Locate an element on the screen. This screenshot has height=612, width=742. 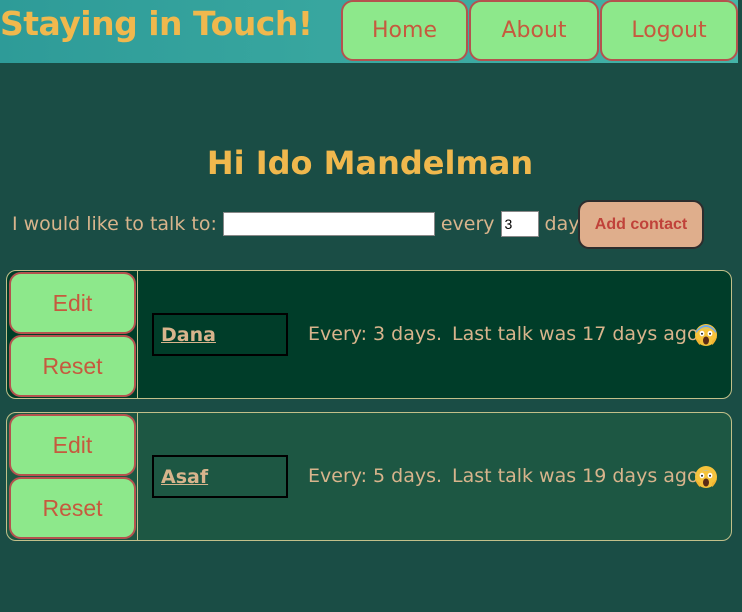
contact-name-input is located at coordinates (328, 224).